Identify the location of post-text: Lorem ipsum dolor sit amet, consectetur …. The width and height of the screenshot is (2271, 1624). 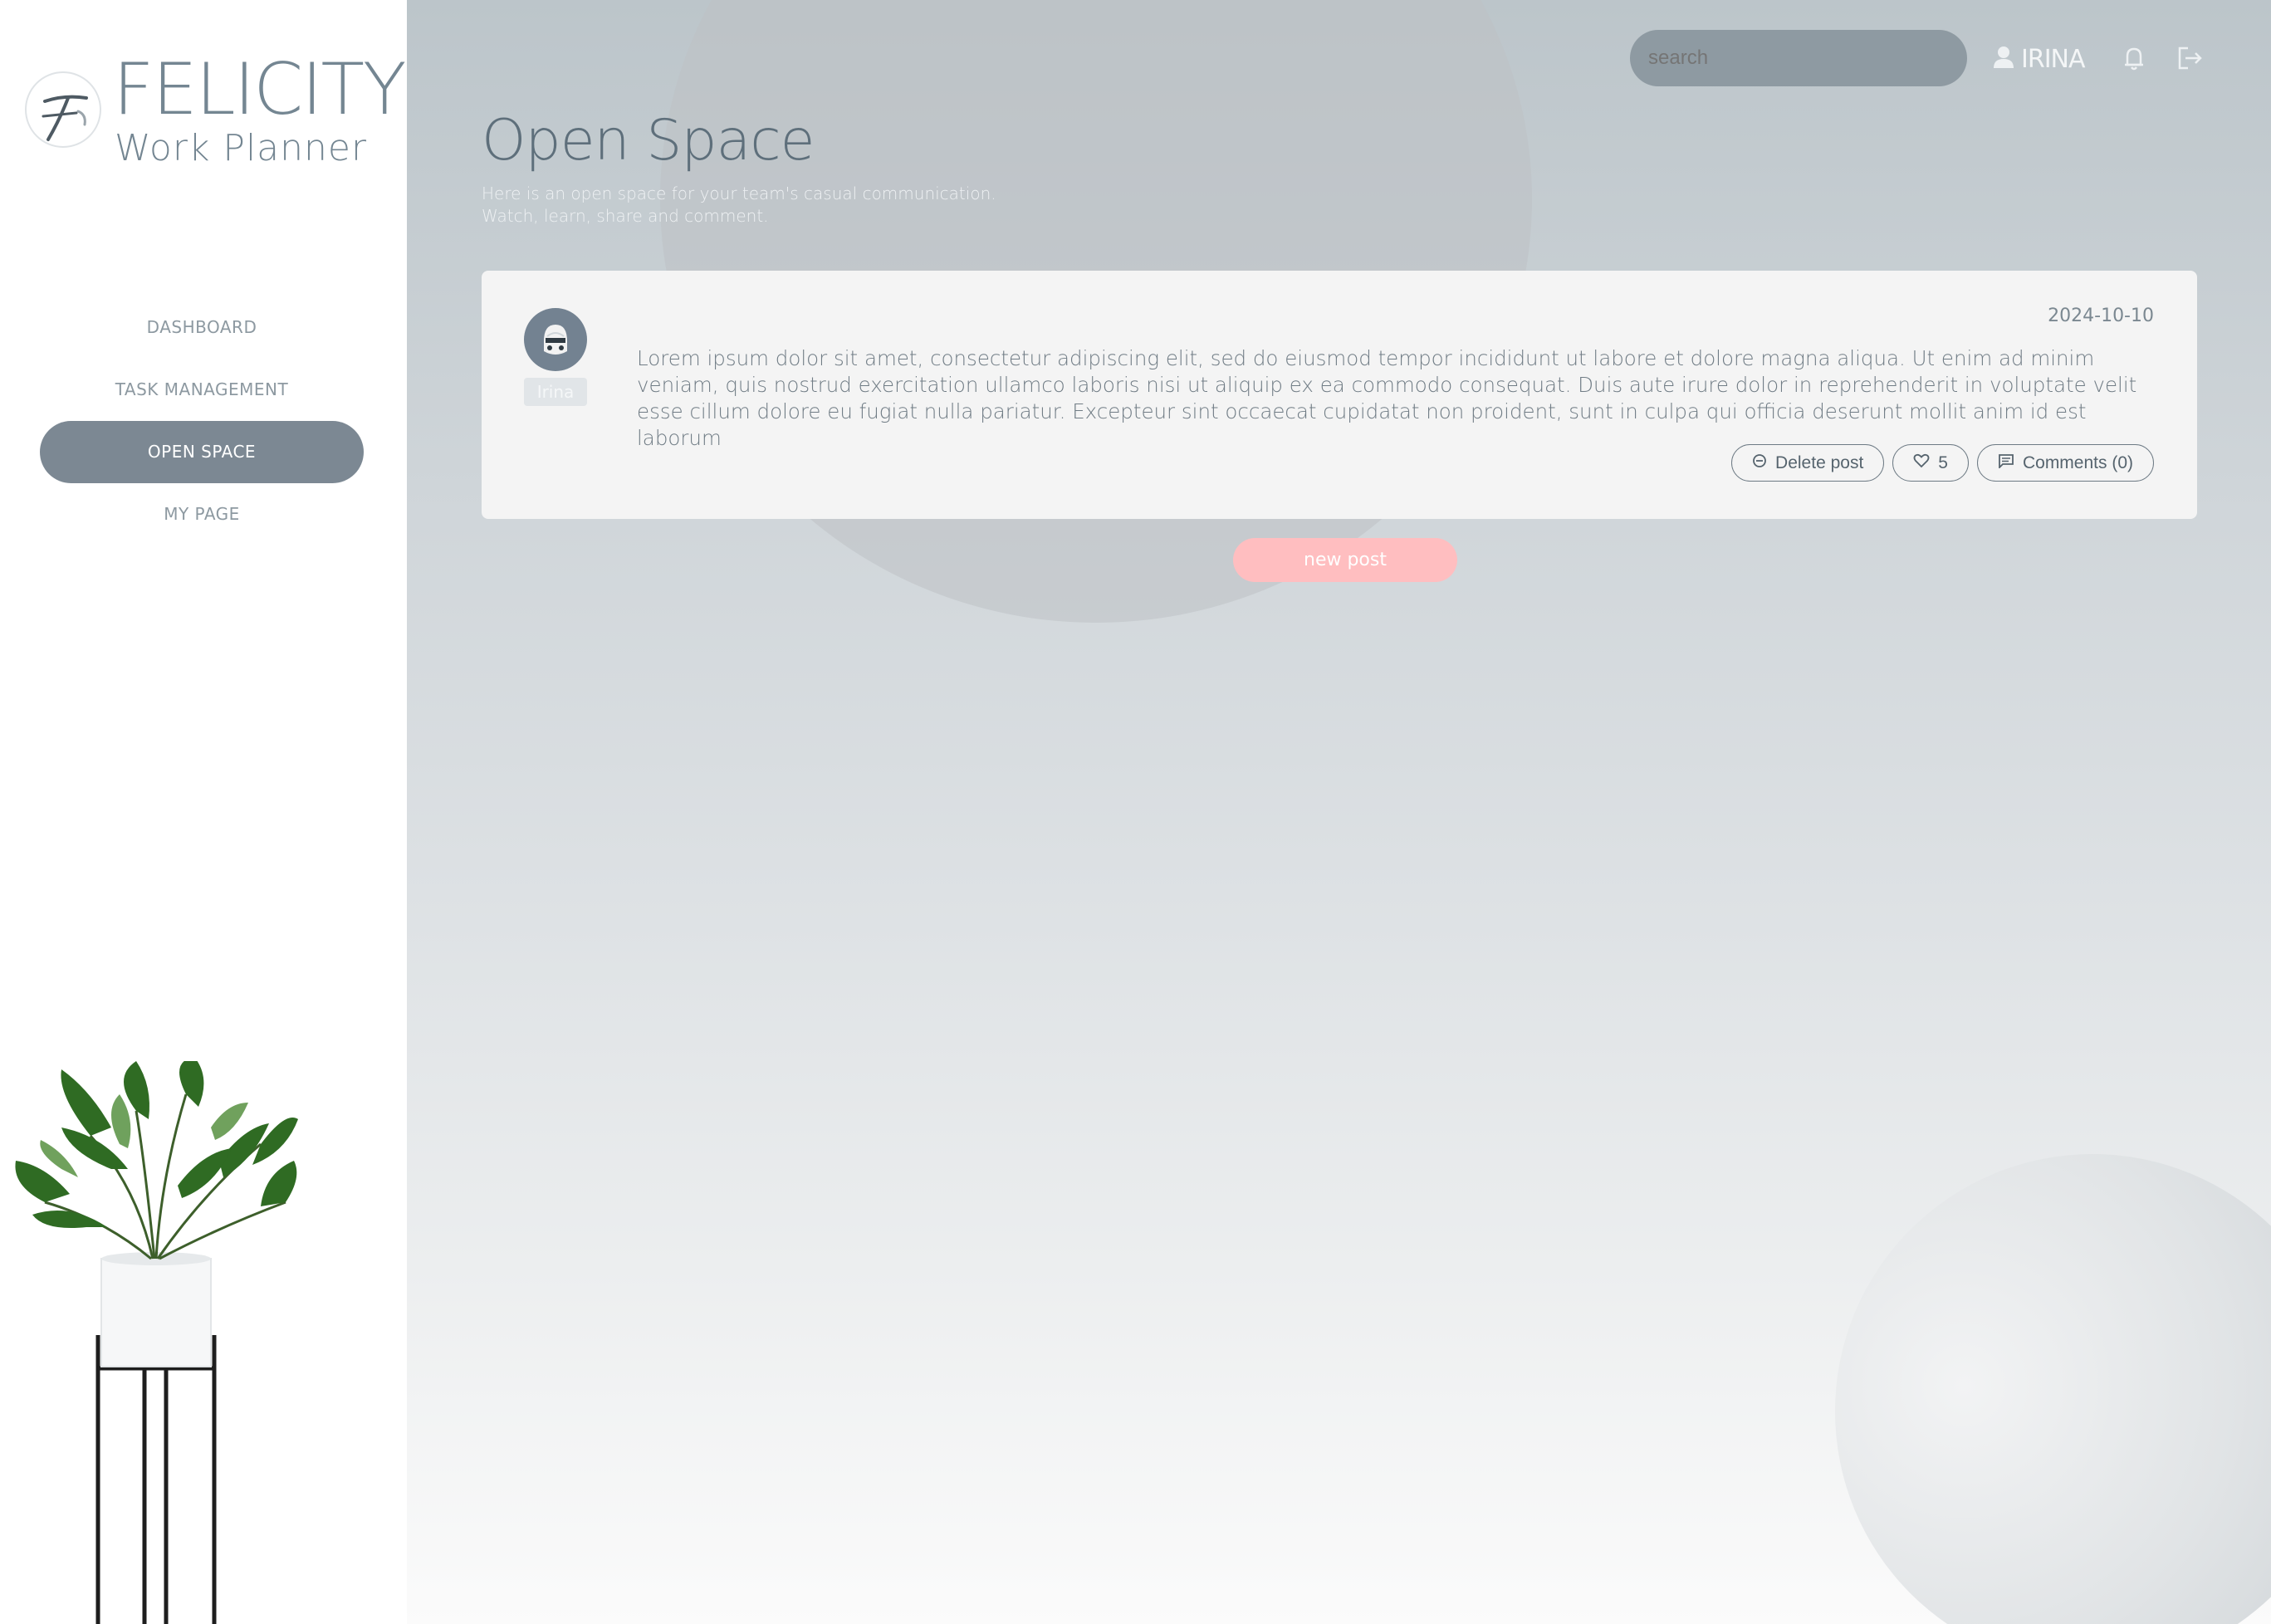
(1387, 398).